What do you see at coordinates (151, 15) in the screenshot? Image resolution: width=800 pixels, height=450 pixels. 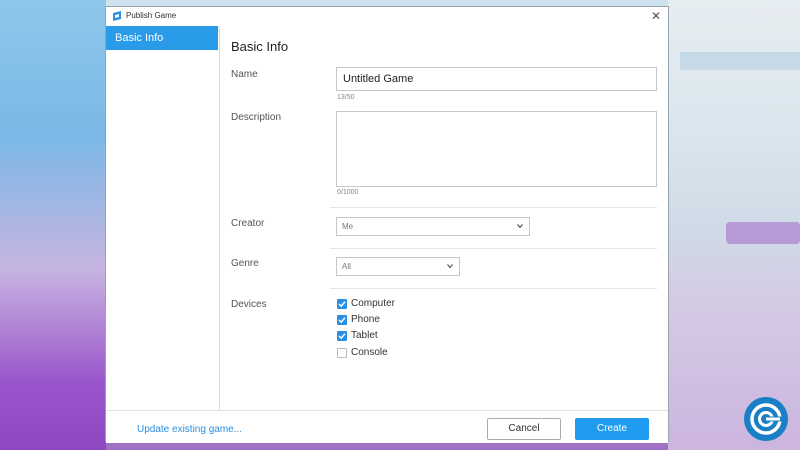 I see `window-title: Publish Game` at bounding box center [151, 15].